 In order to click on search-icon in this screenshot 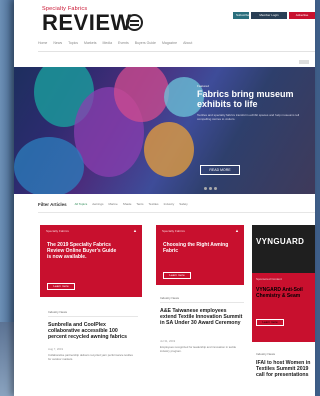, I will do `click(304, 62)`.